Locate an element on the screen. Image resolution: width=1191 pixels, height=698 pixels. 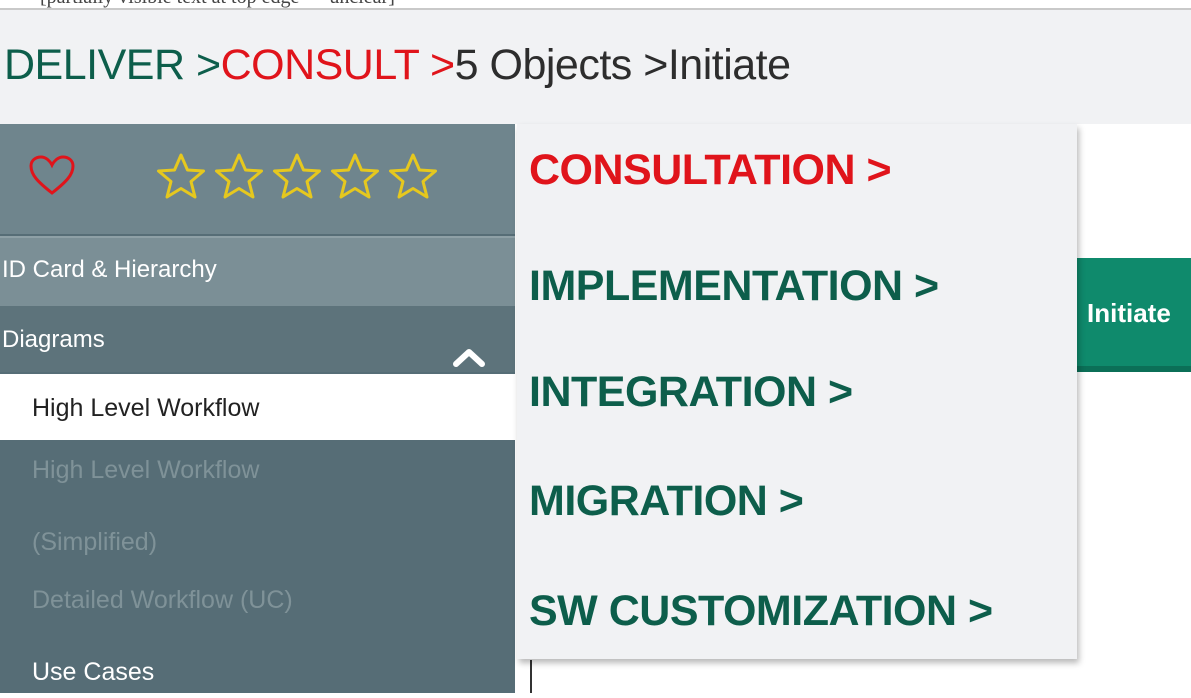
sidebar-item-label: Detailed Workflow (UC) is located at coordinates (162, 600).